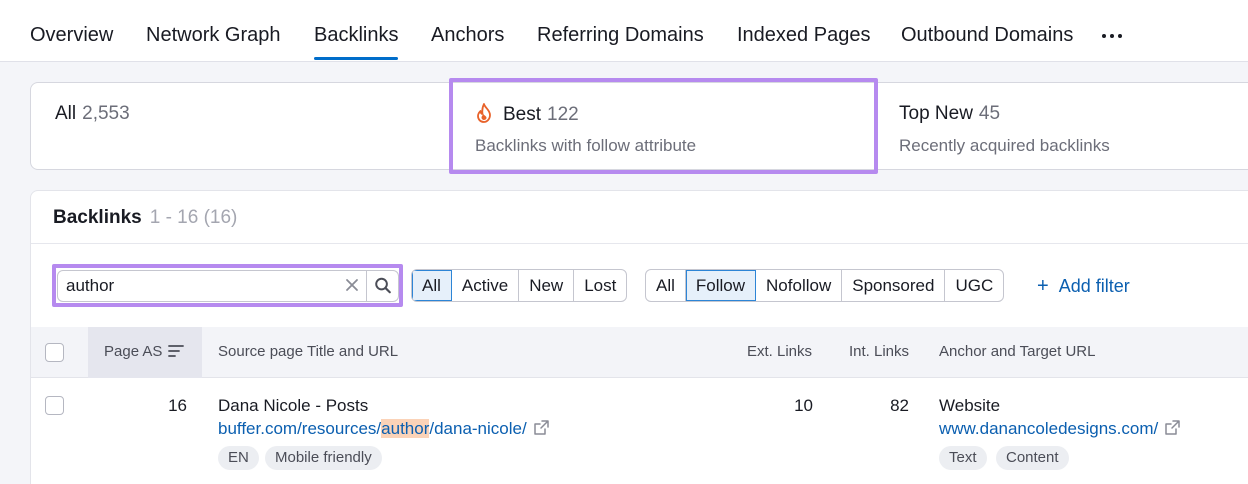 The width and height of the screenshot is (1248, 484). What do you see at coordinates (894, 285) in the screenshot?
I see `type-filter-sponsored: Sponsored` at bounding box center [894, 285].